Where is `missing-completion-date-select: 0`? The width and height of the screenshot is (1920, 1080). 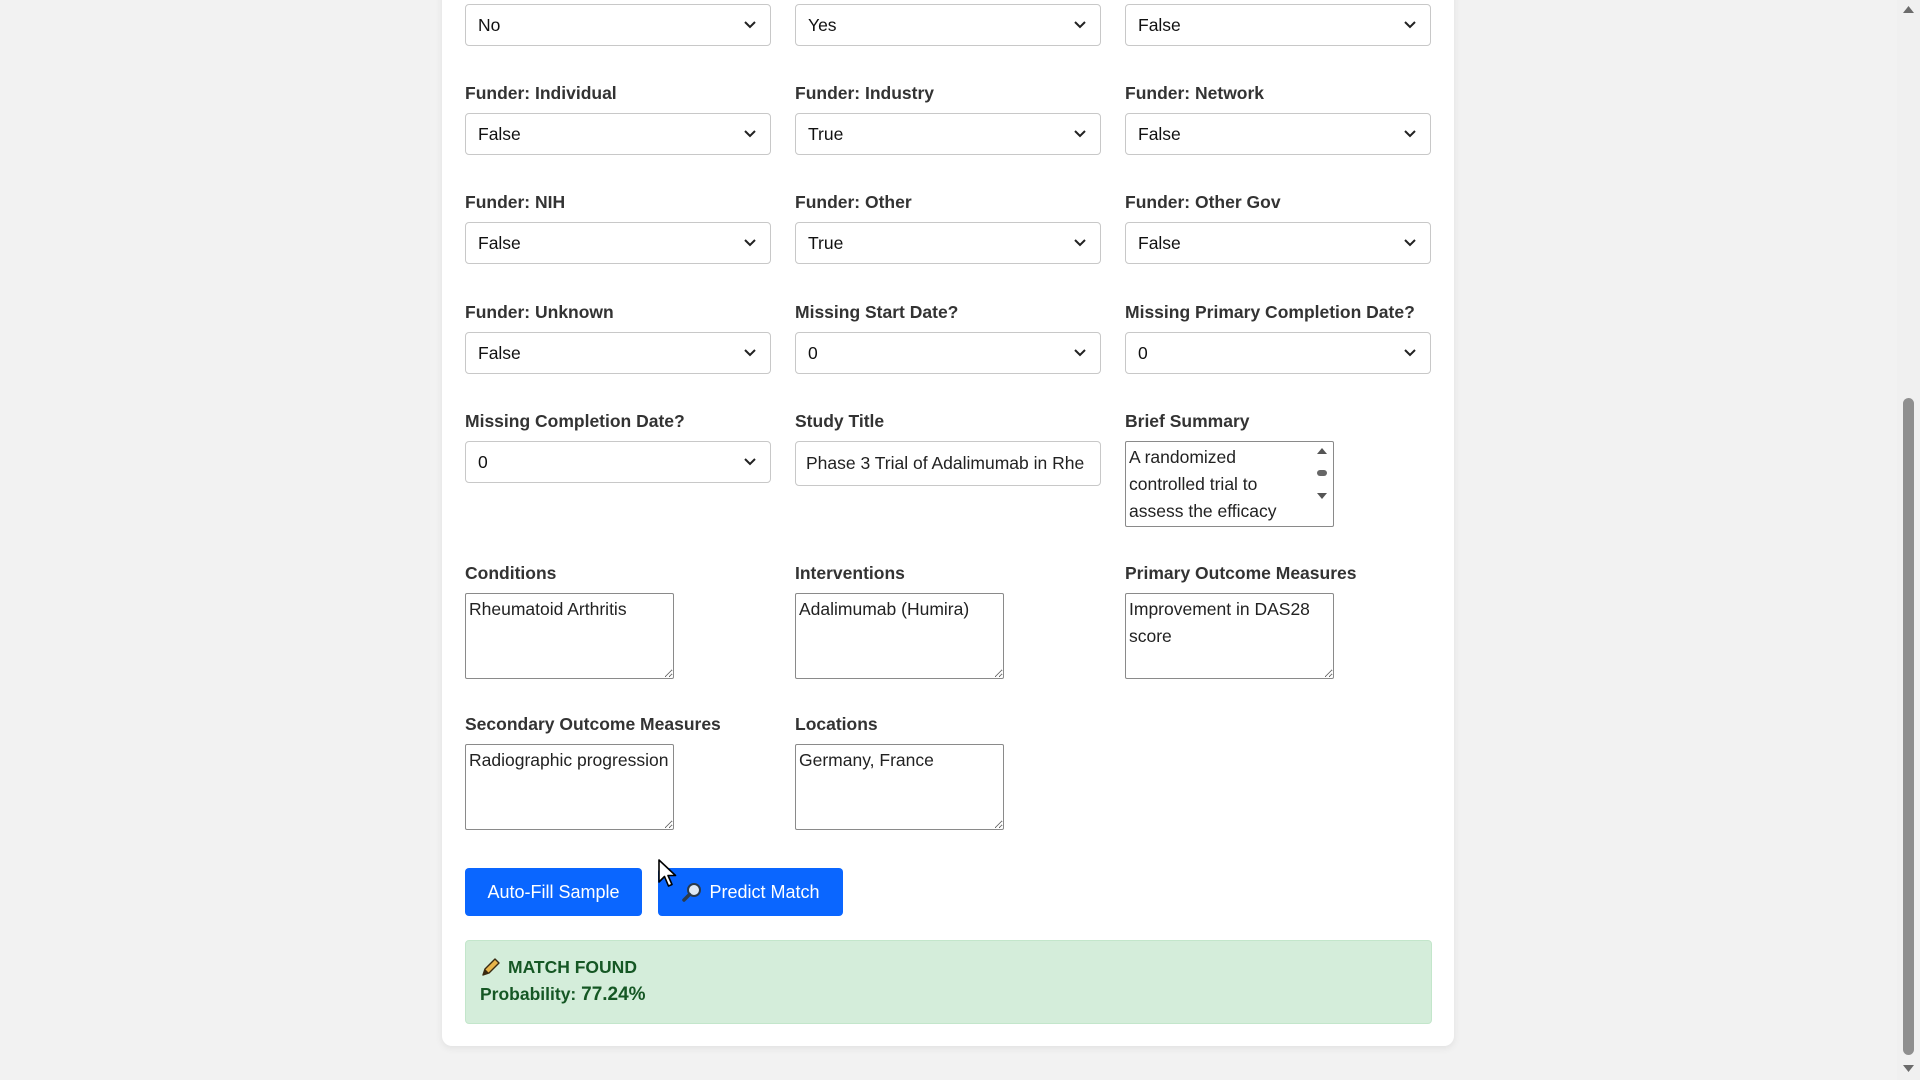 missing-completion-date-select: 0 is located at coordinates (618, 462).